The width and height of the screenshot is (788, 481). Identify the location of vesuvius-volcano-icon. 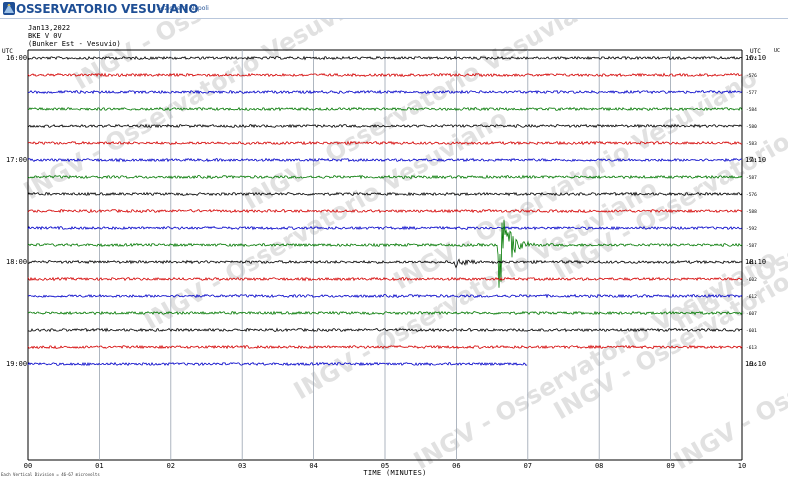
(9, 8).